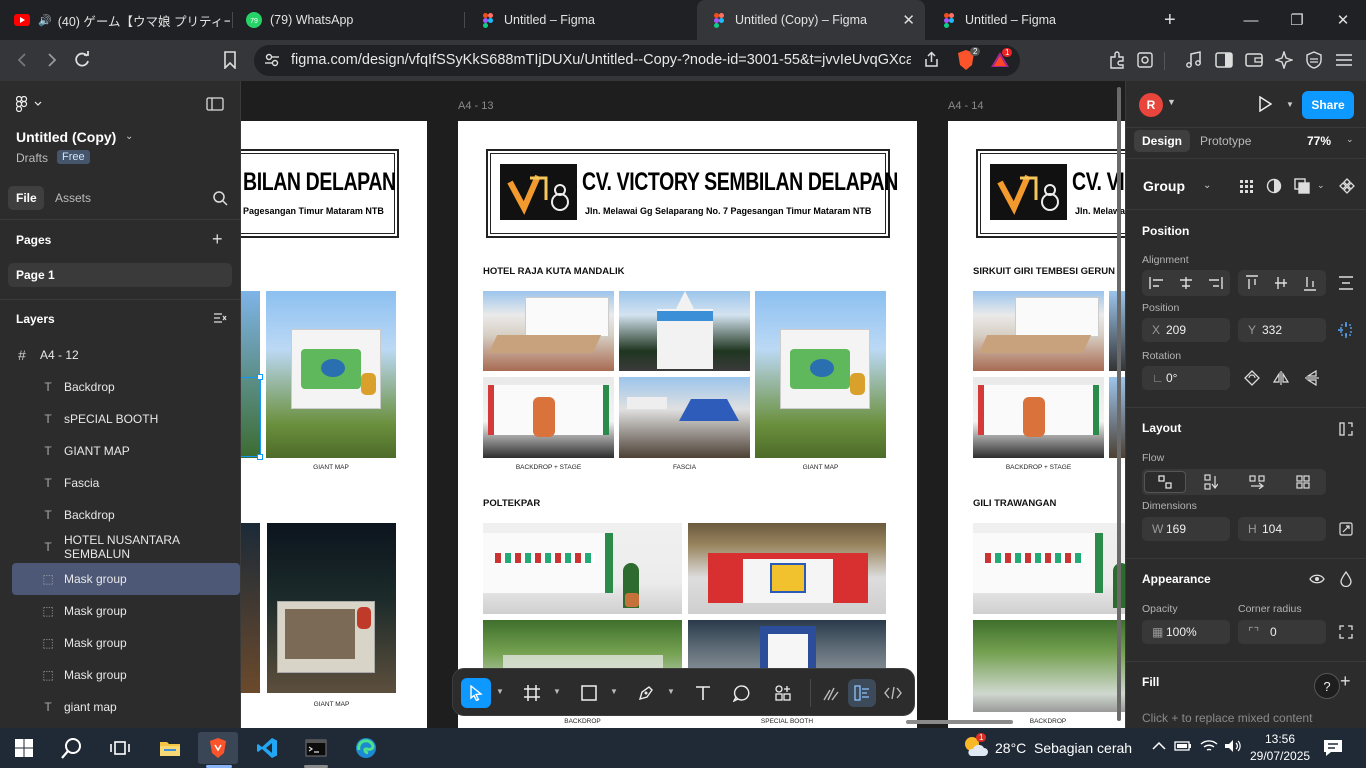 The image size is (1366, 768). What do you see at coordinates (742, 693) in the screenshot?
I see `comment-tool-button` at bounding box center [742, 693].